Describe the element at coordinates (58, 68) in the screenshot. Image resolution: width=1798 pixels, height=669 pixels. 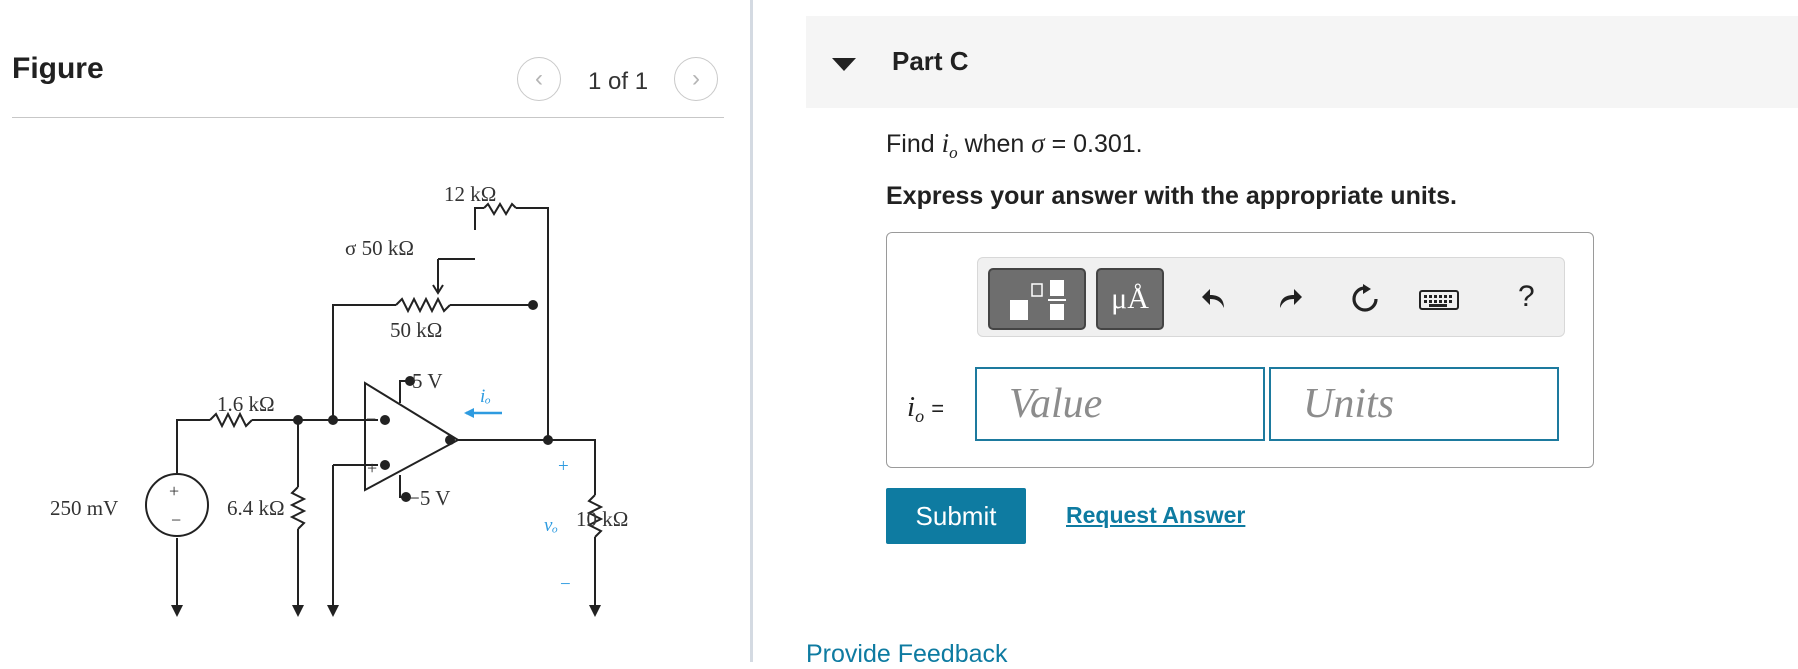
I see `figure-title: Figure` at that location.